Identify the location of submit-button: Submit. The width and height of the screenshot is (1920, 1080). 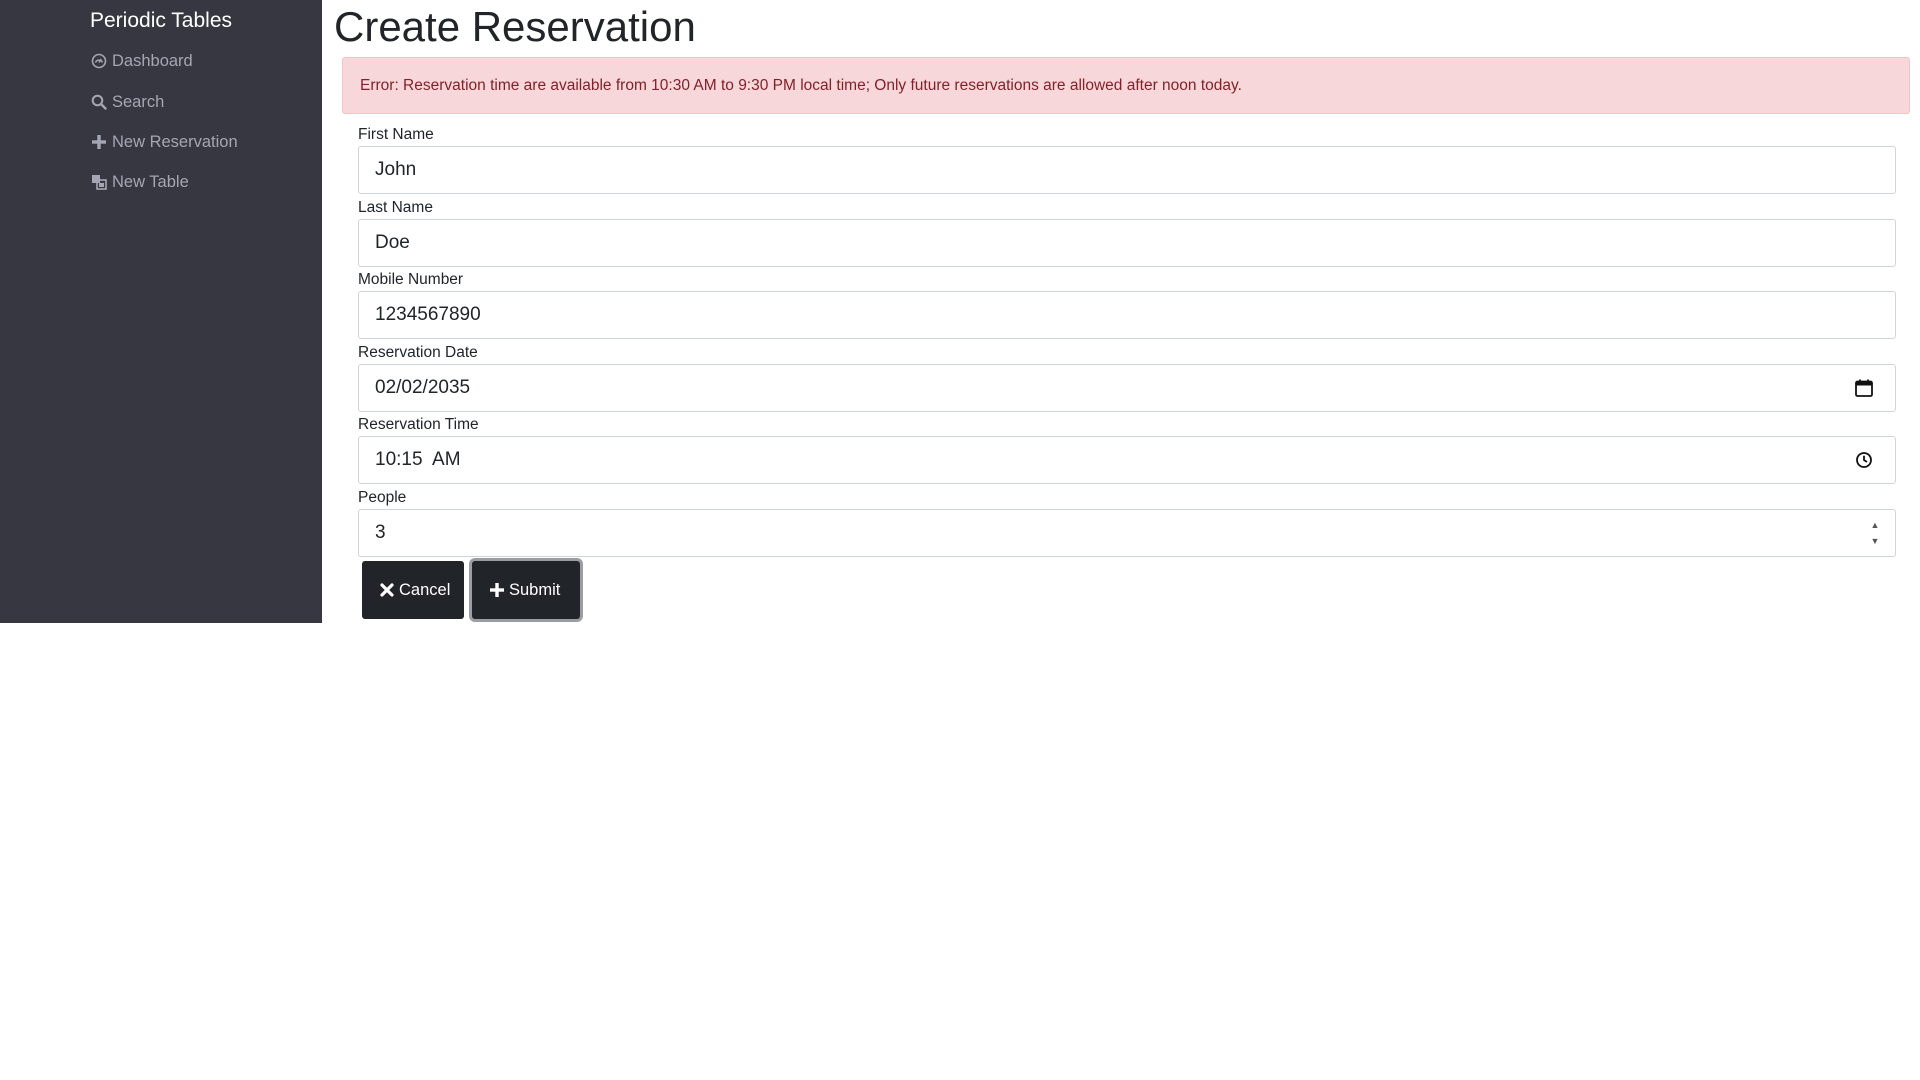
(526, 590).